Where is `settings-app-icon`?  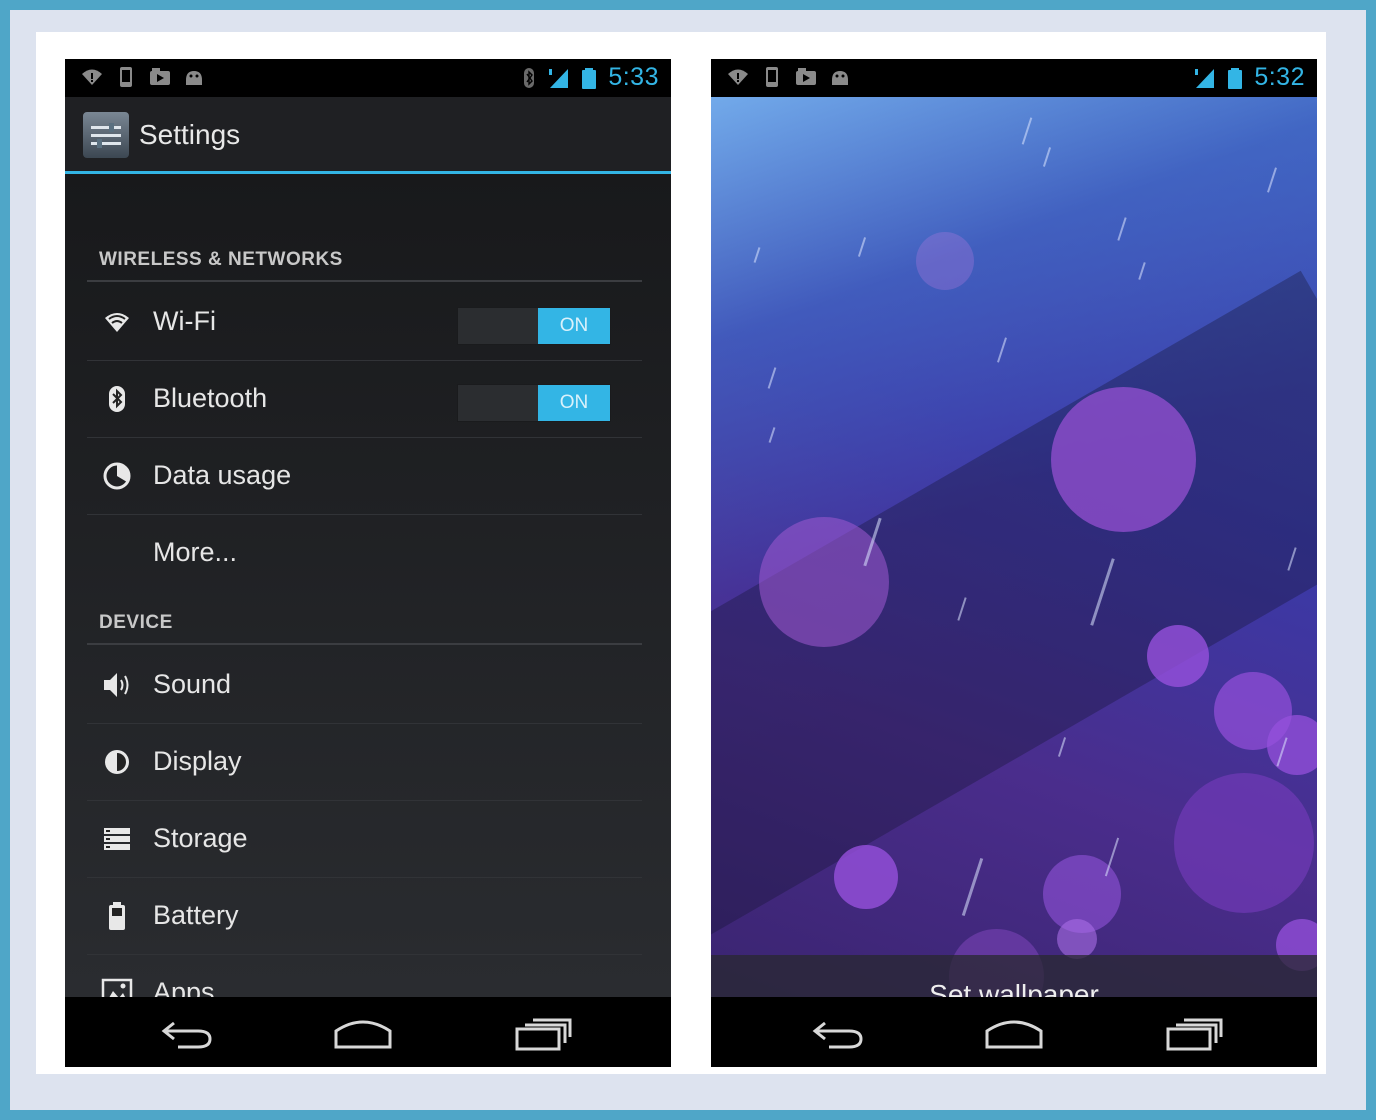 settings-app-icon is located at coordinates (106, 135).